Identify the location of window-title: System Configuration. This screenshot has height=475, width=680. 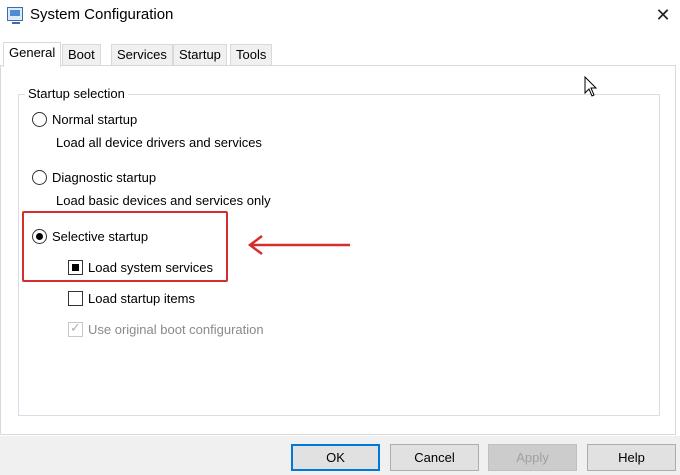
(102, 14).